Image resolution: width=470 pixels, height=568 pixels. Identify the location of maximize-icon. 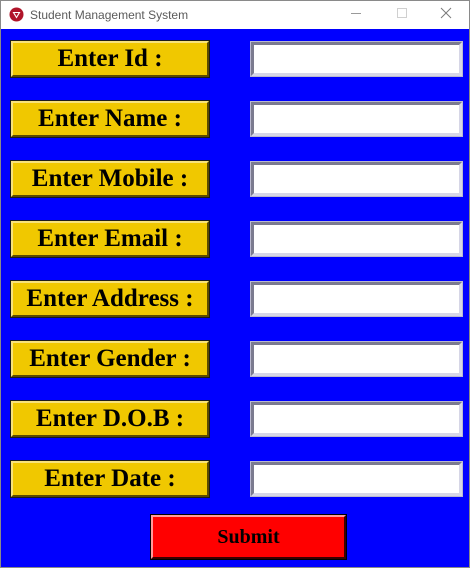
(402, 15).